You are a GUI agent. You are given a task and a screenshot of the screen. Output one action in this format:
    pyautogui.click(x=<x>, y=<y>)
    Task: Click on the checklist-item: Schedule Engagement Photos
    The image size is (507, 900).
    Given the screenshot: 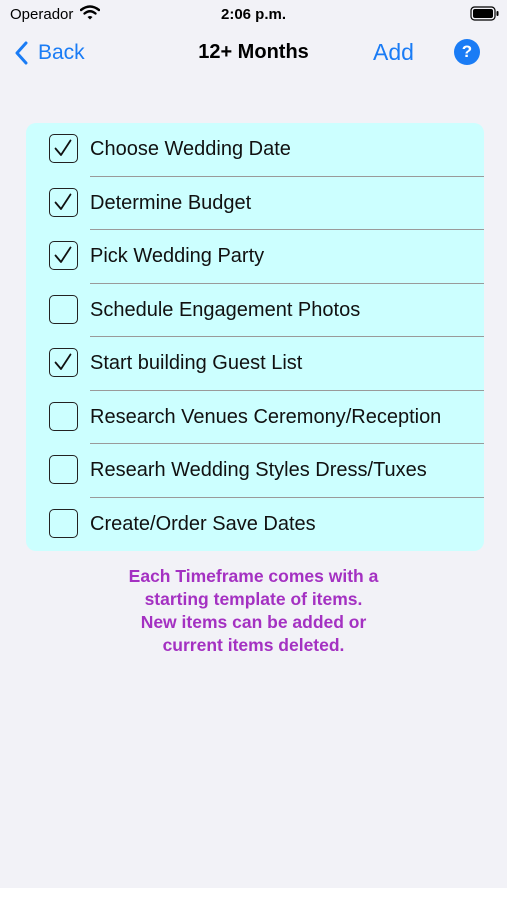 What is the action you would take?
    pyautogui.click(x=255, y=310)
    